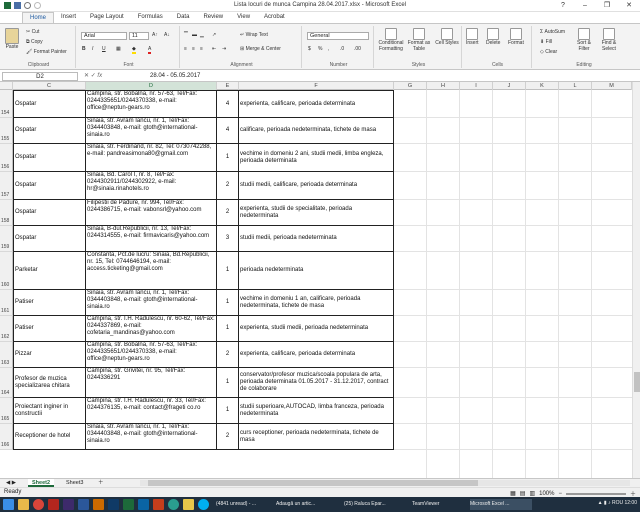 This screenshot has width=640, height=512. I want to click on normal-view-icon: ▦, so click(513, 493).